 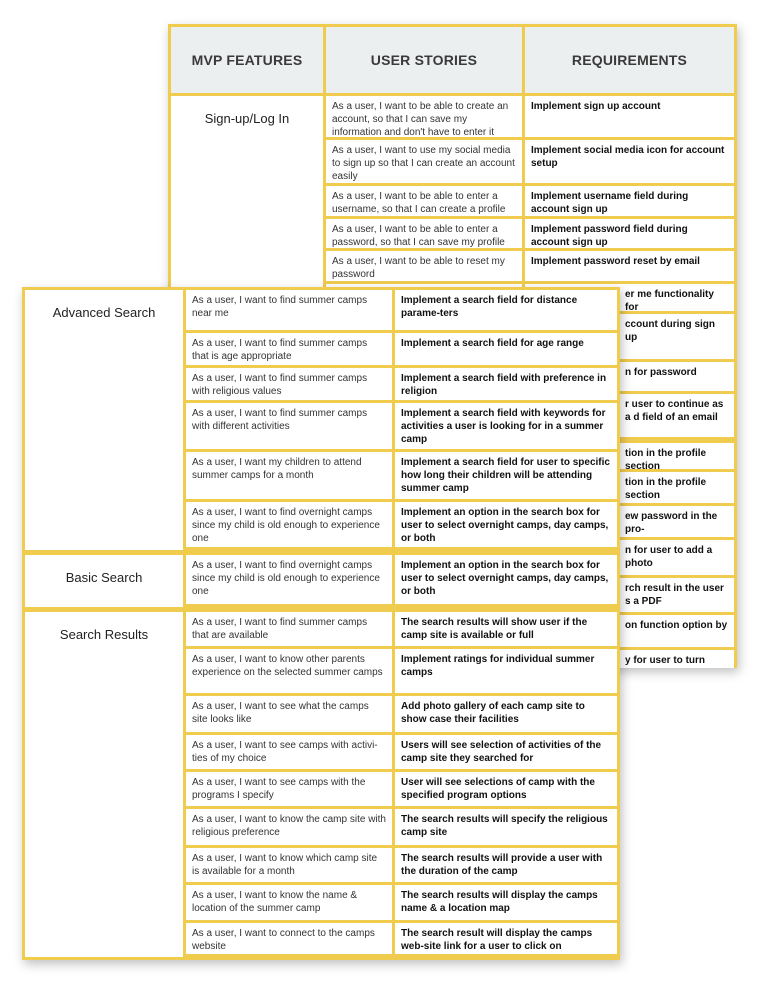 What do you see at coordinates (629, 60) in the screenshot?
I see `header-requirements: REQUIREMENTS` at bounding box center [629, 60].